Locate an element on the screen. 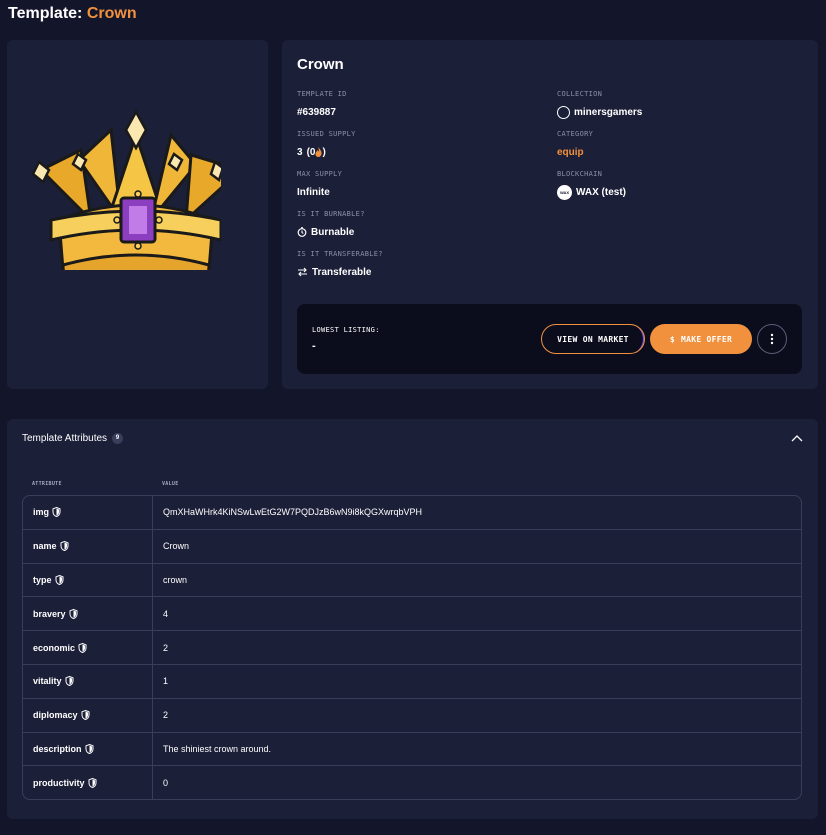  collection-avatar-icon is located at coordinates (563, 112).